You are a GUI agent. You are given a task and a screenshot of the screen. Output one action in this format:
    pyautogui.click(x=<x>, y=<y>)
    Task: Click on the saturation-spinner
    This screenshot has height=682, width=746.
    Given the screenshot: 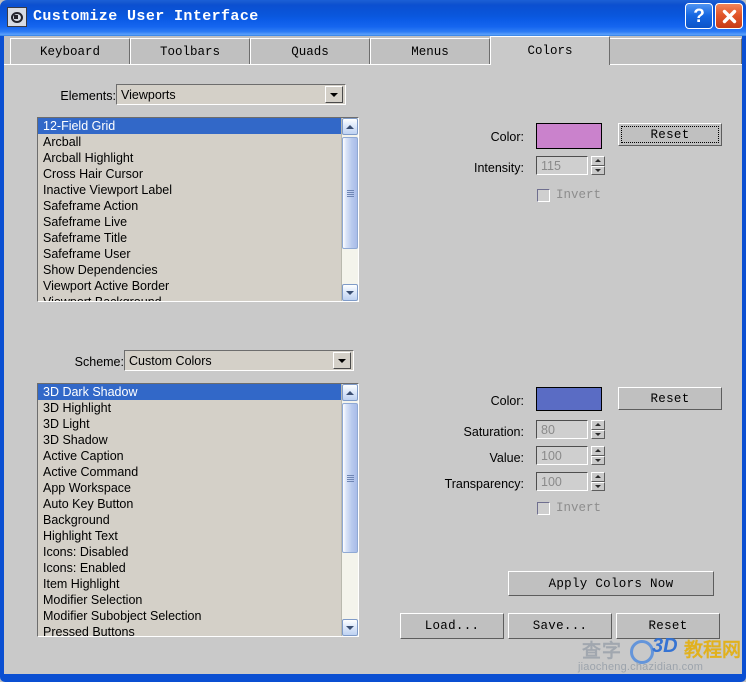 What is the action you would take?
    pyautogui.click(x=598, y=429)
    